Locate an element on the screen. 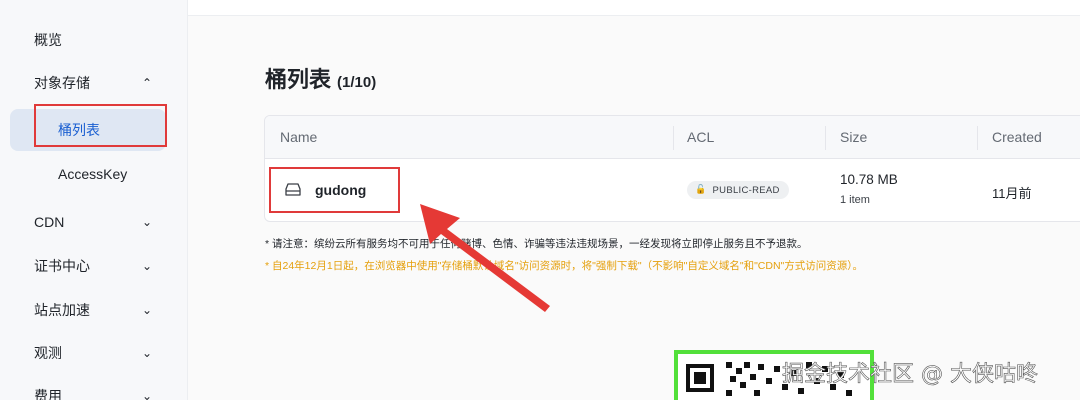  nav-label: 站点加速 is located at coordinates (62, 310).